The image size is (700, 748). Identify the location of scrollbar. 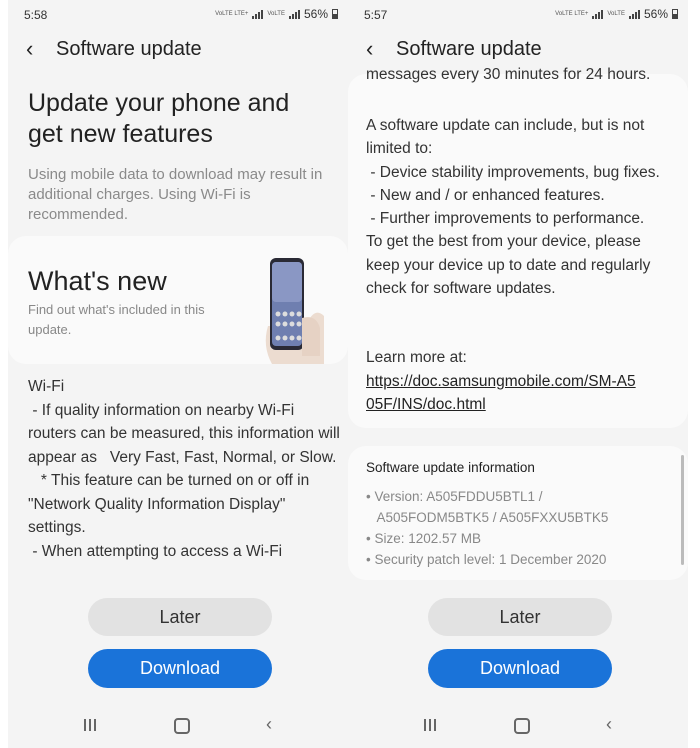
(682, 510).